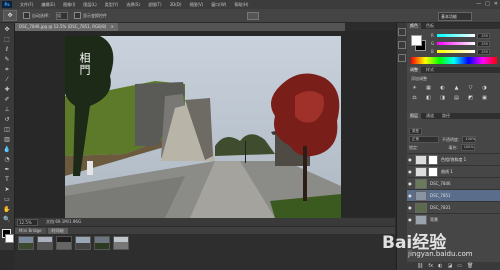  I want to click on close-tab-icon: ×, so click(112, 26).